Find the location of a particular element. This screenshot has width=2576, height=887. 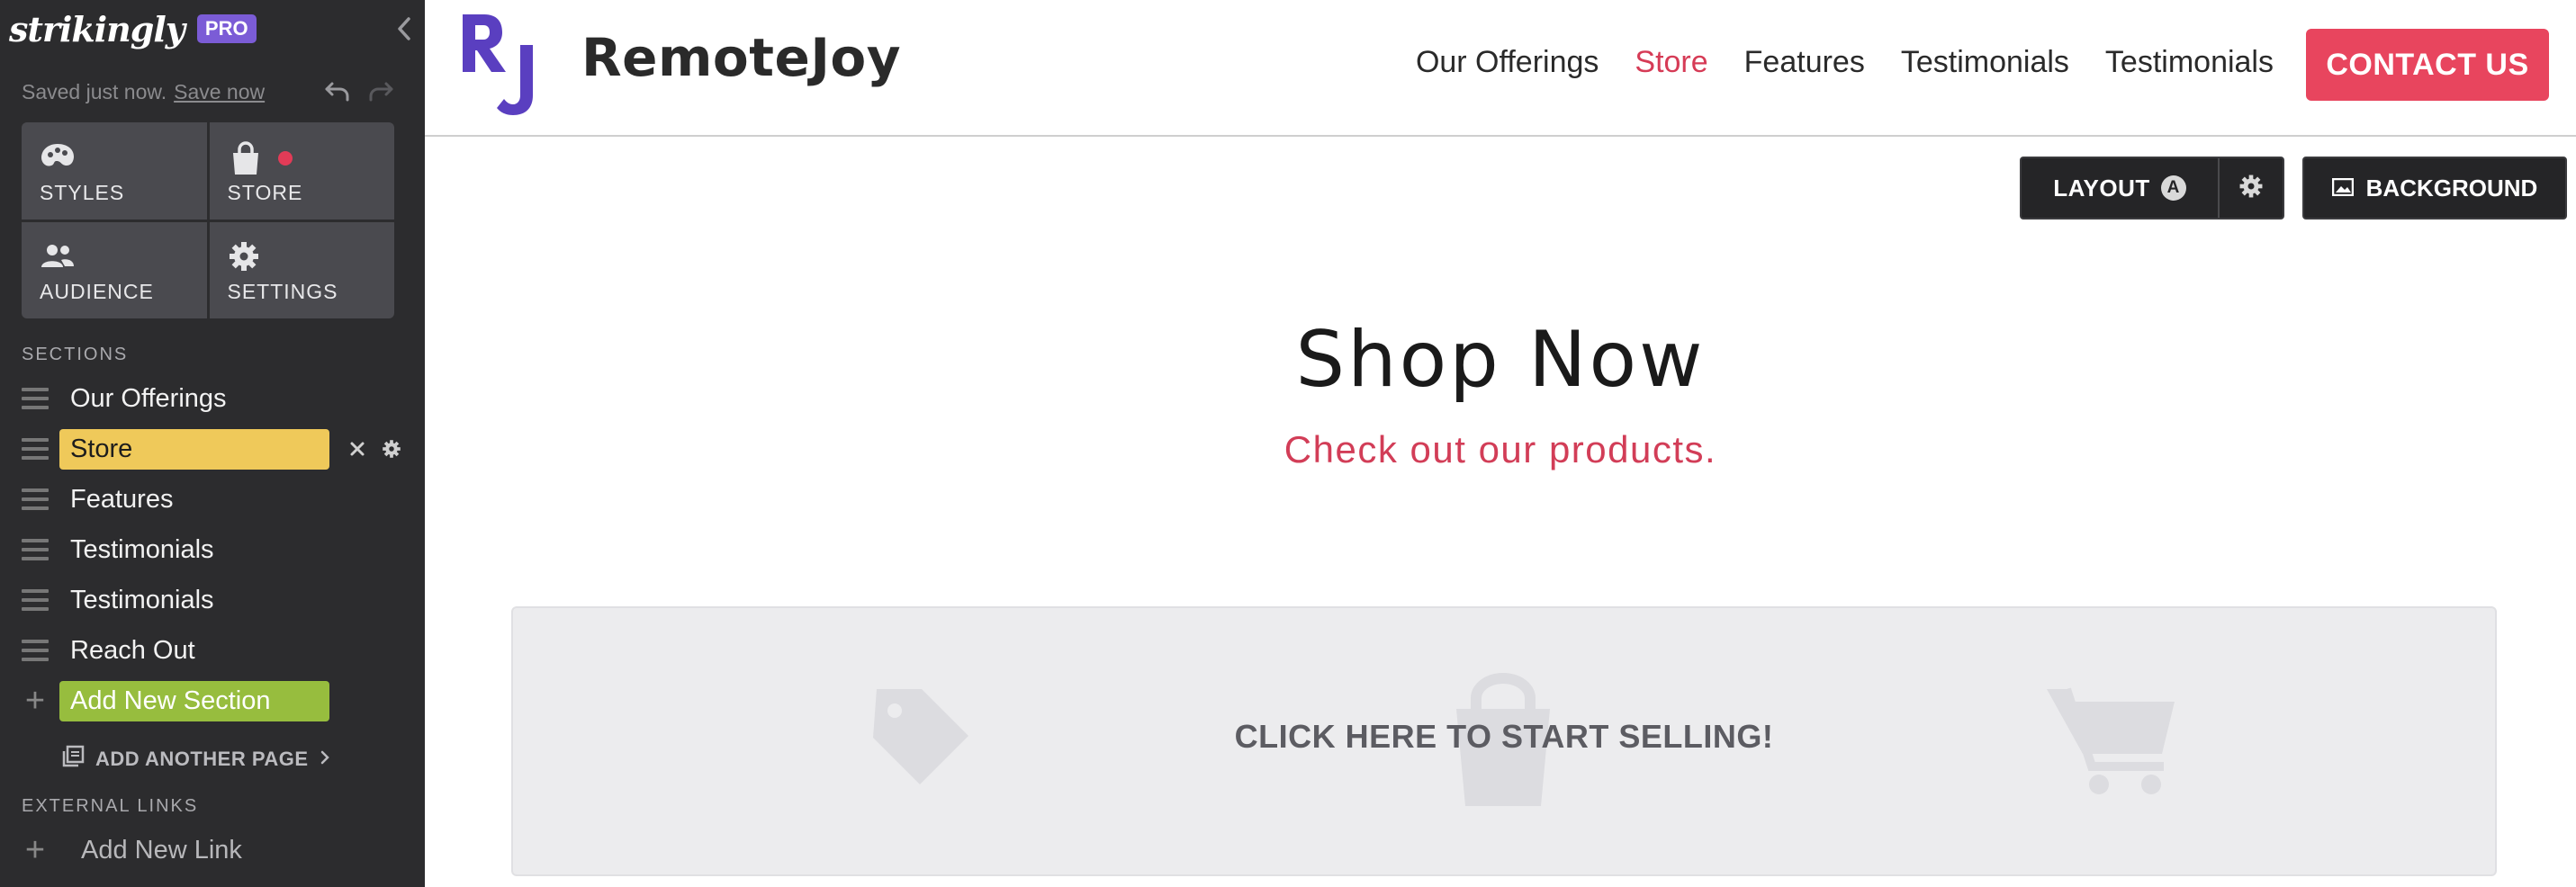

audience-tile-label: AUDIENCE is located at coordinates (97, 291).